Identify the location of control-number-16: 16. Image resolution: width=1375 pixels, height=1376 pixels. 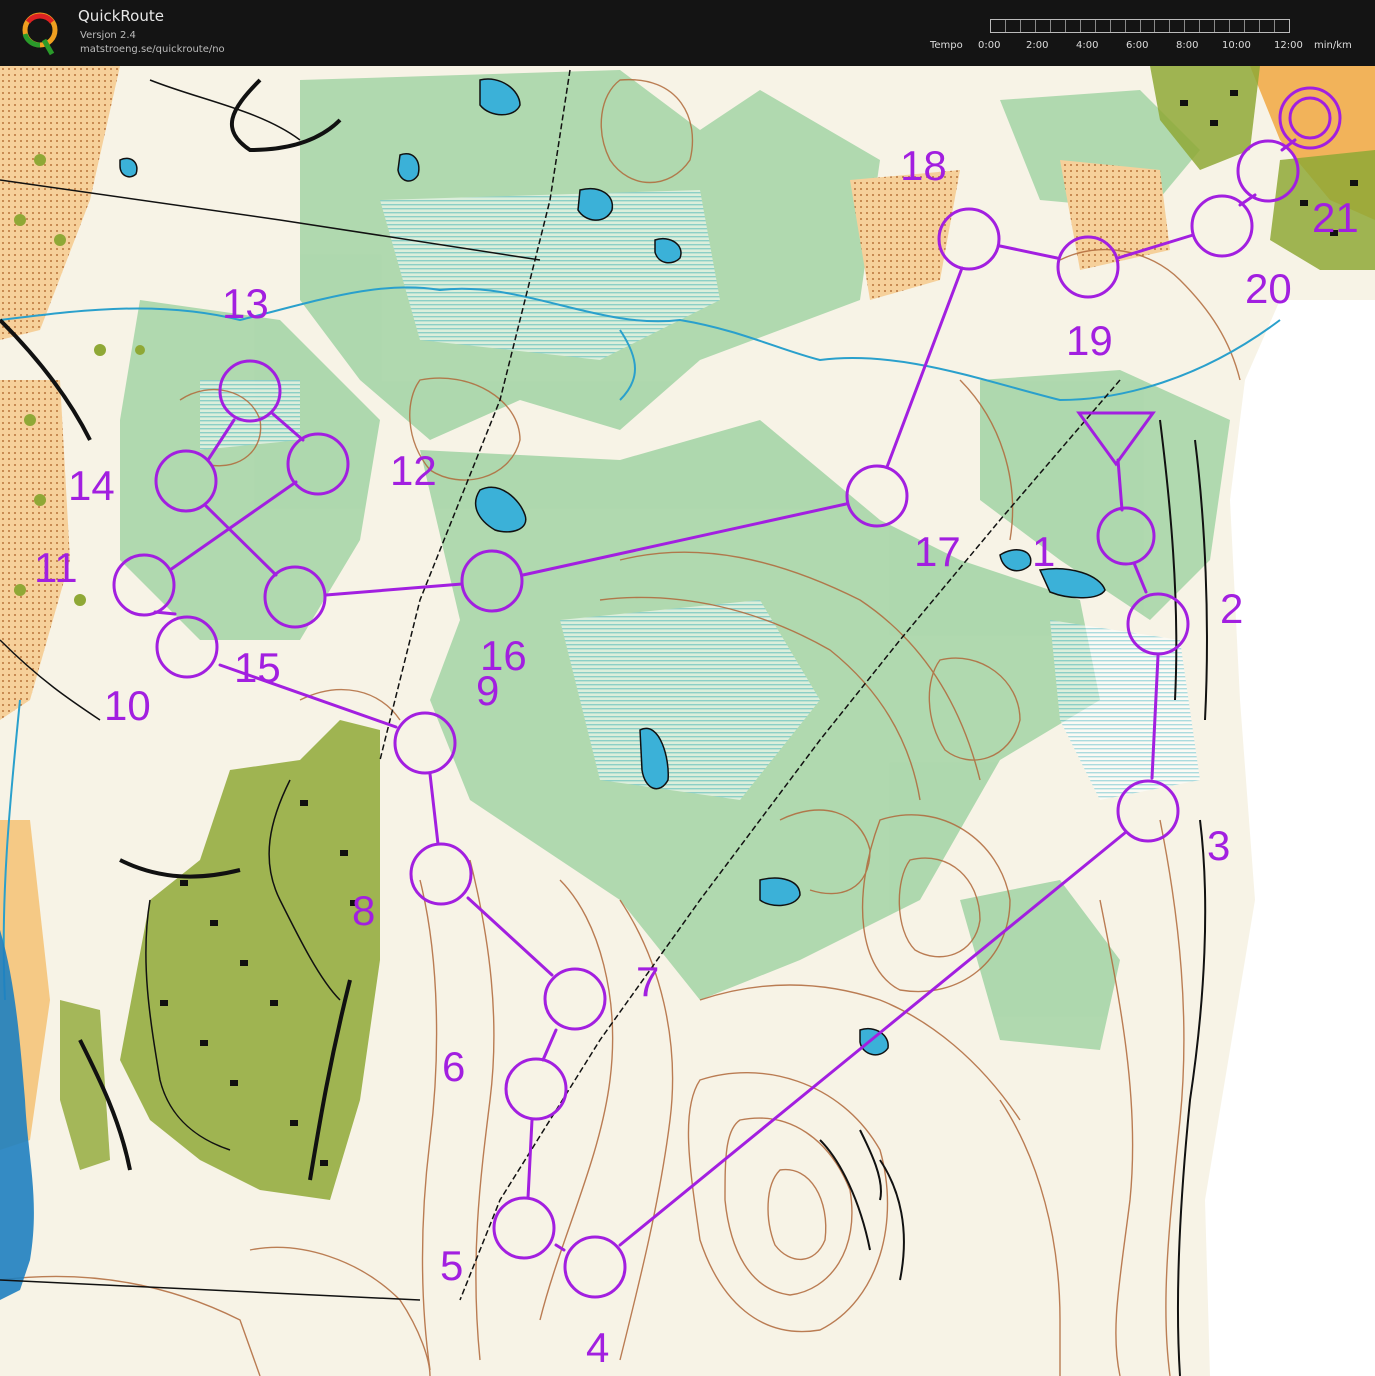
(503, 655).